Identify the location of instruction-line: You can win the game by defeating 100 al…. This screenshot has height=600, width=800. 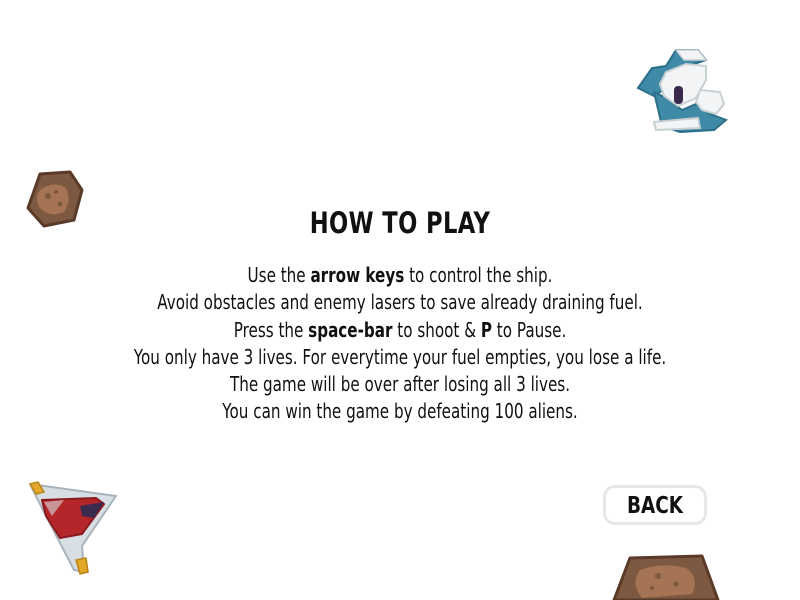
(400, 411).